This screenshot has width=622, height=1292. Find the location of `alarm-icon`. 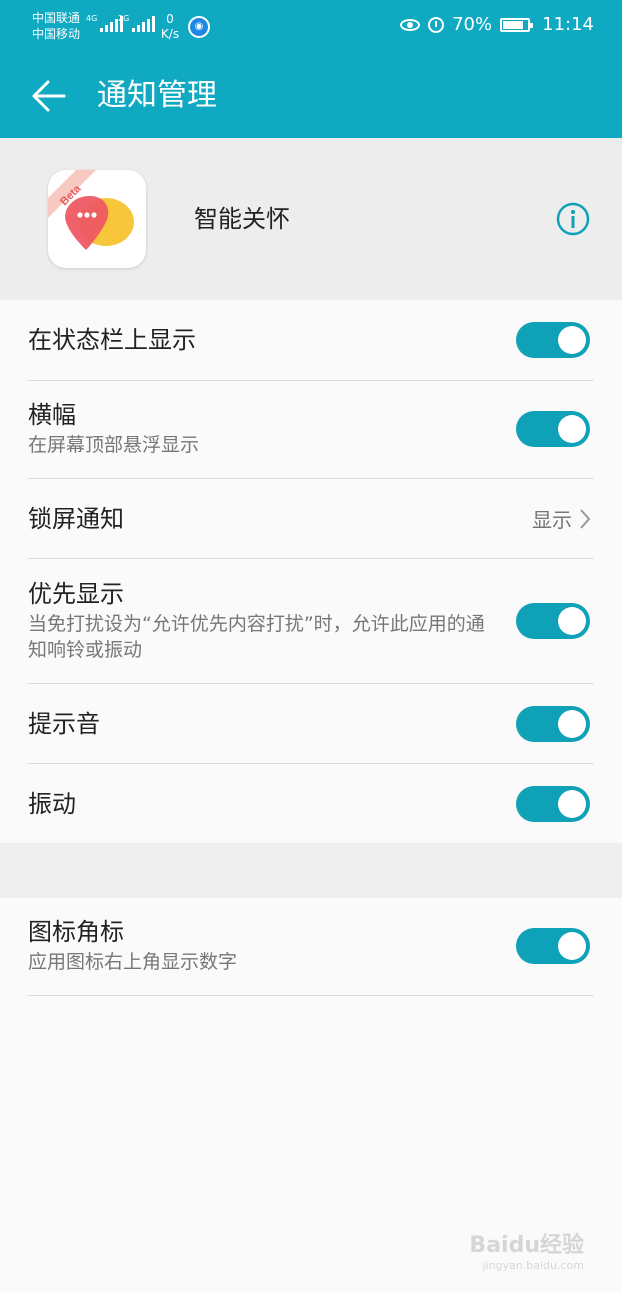

alarm-icon is located at coordinates (436, 24).